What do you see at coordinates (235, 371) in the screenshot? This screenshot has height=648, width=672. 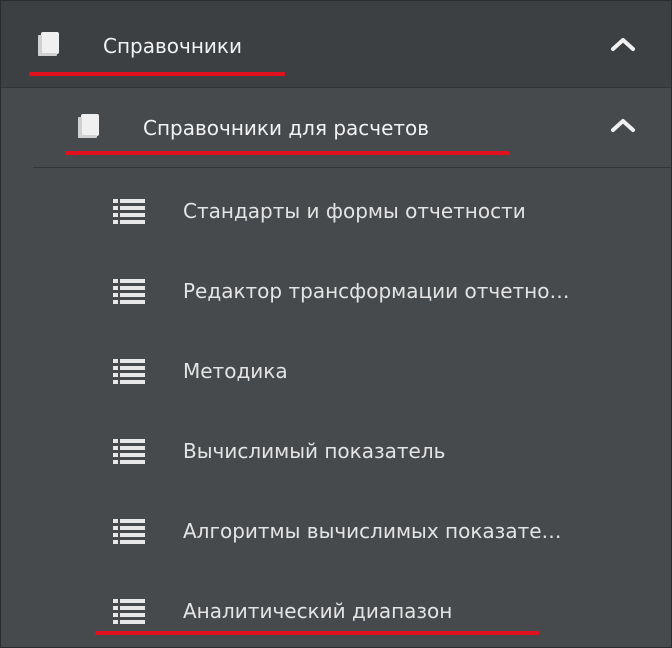 I see `menu-item-label: Методика` at bounding box center [235, 371].